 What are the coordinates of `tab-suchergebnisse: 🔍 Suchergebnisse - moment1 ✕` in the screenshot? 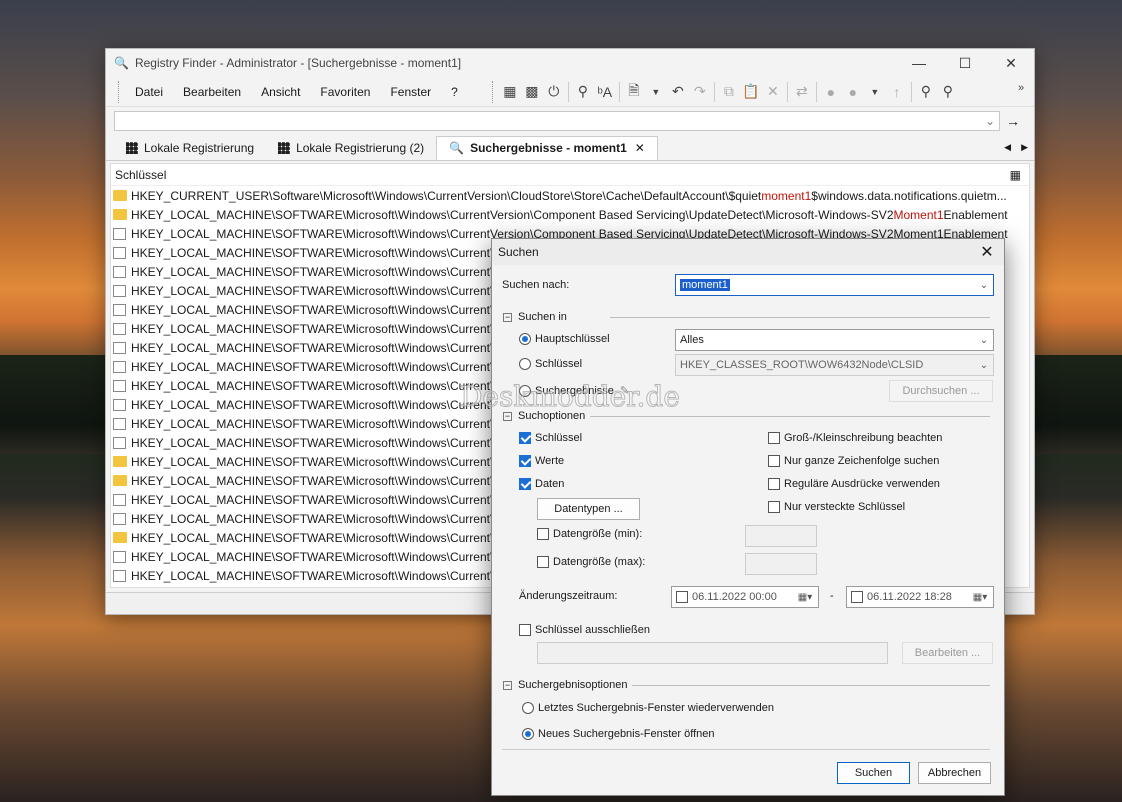 It's located at (547, 147).